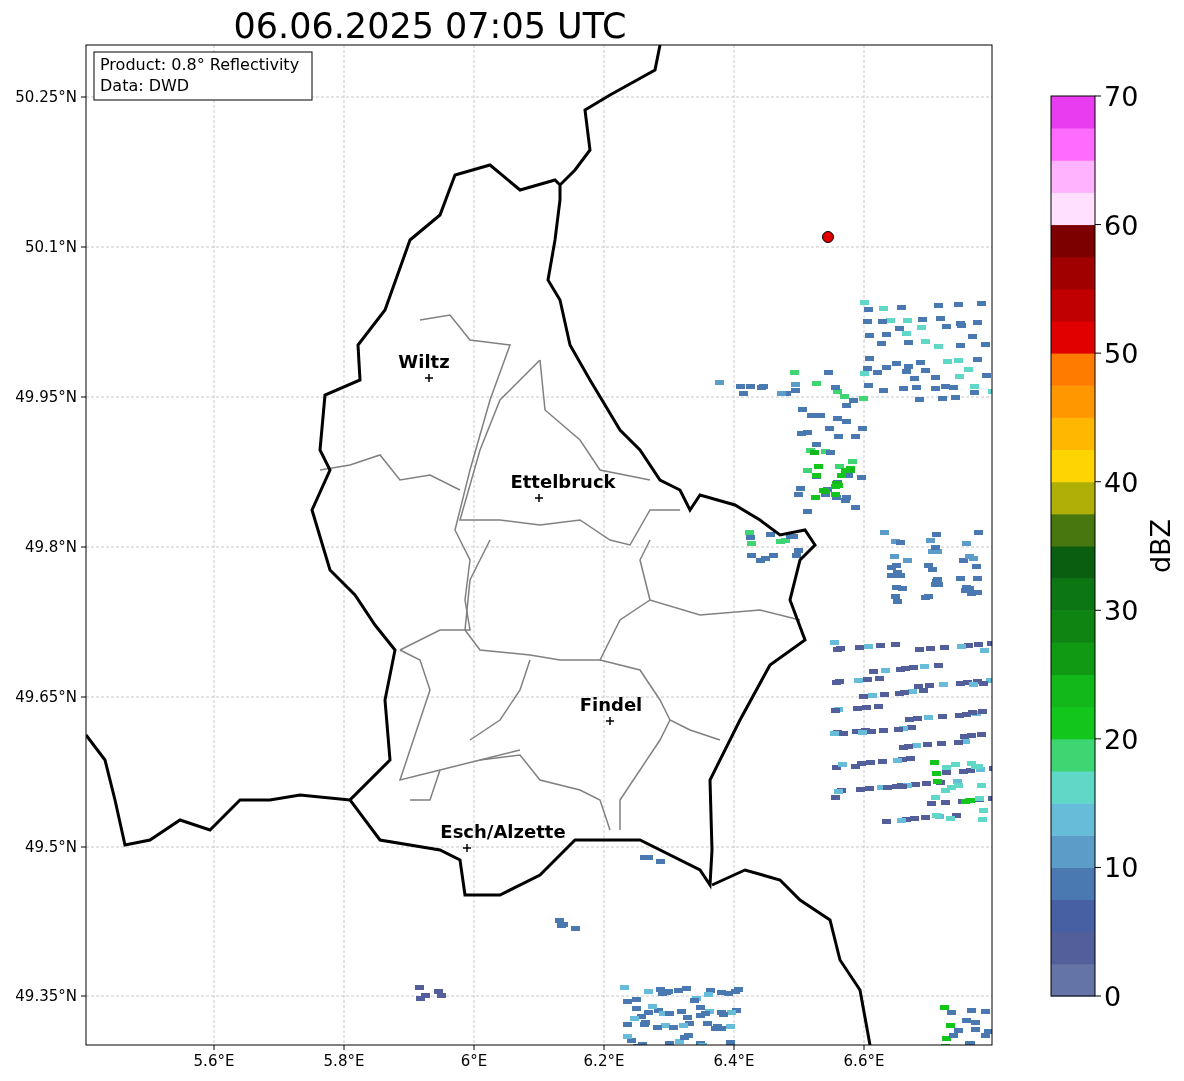 The image size is (1184, 1081). I want to click on colorbar-tick-label: 10, so click(1121, 868).